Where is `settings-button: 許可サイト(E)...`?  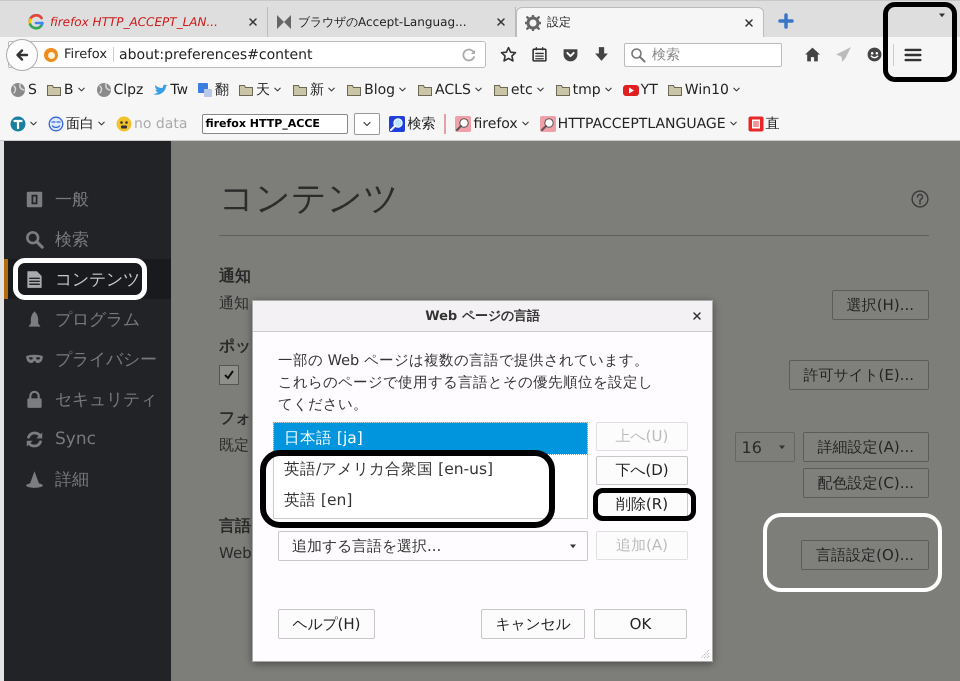 settings-button: 許可サイト(E)... is located at coordinates (858, 375).